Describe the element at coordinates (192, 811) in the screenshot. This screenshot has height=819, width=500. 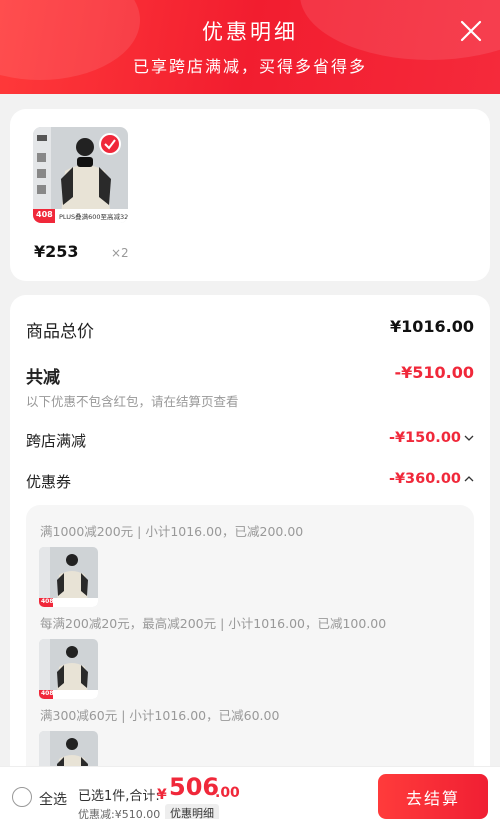
I see `discount-detail-button: 优惠明细` at that location.